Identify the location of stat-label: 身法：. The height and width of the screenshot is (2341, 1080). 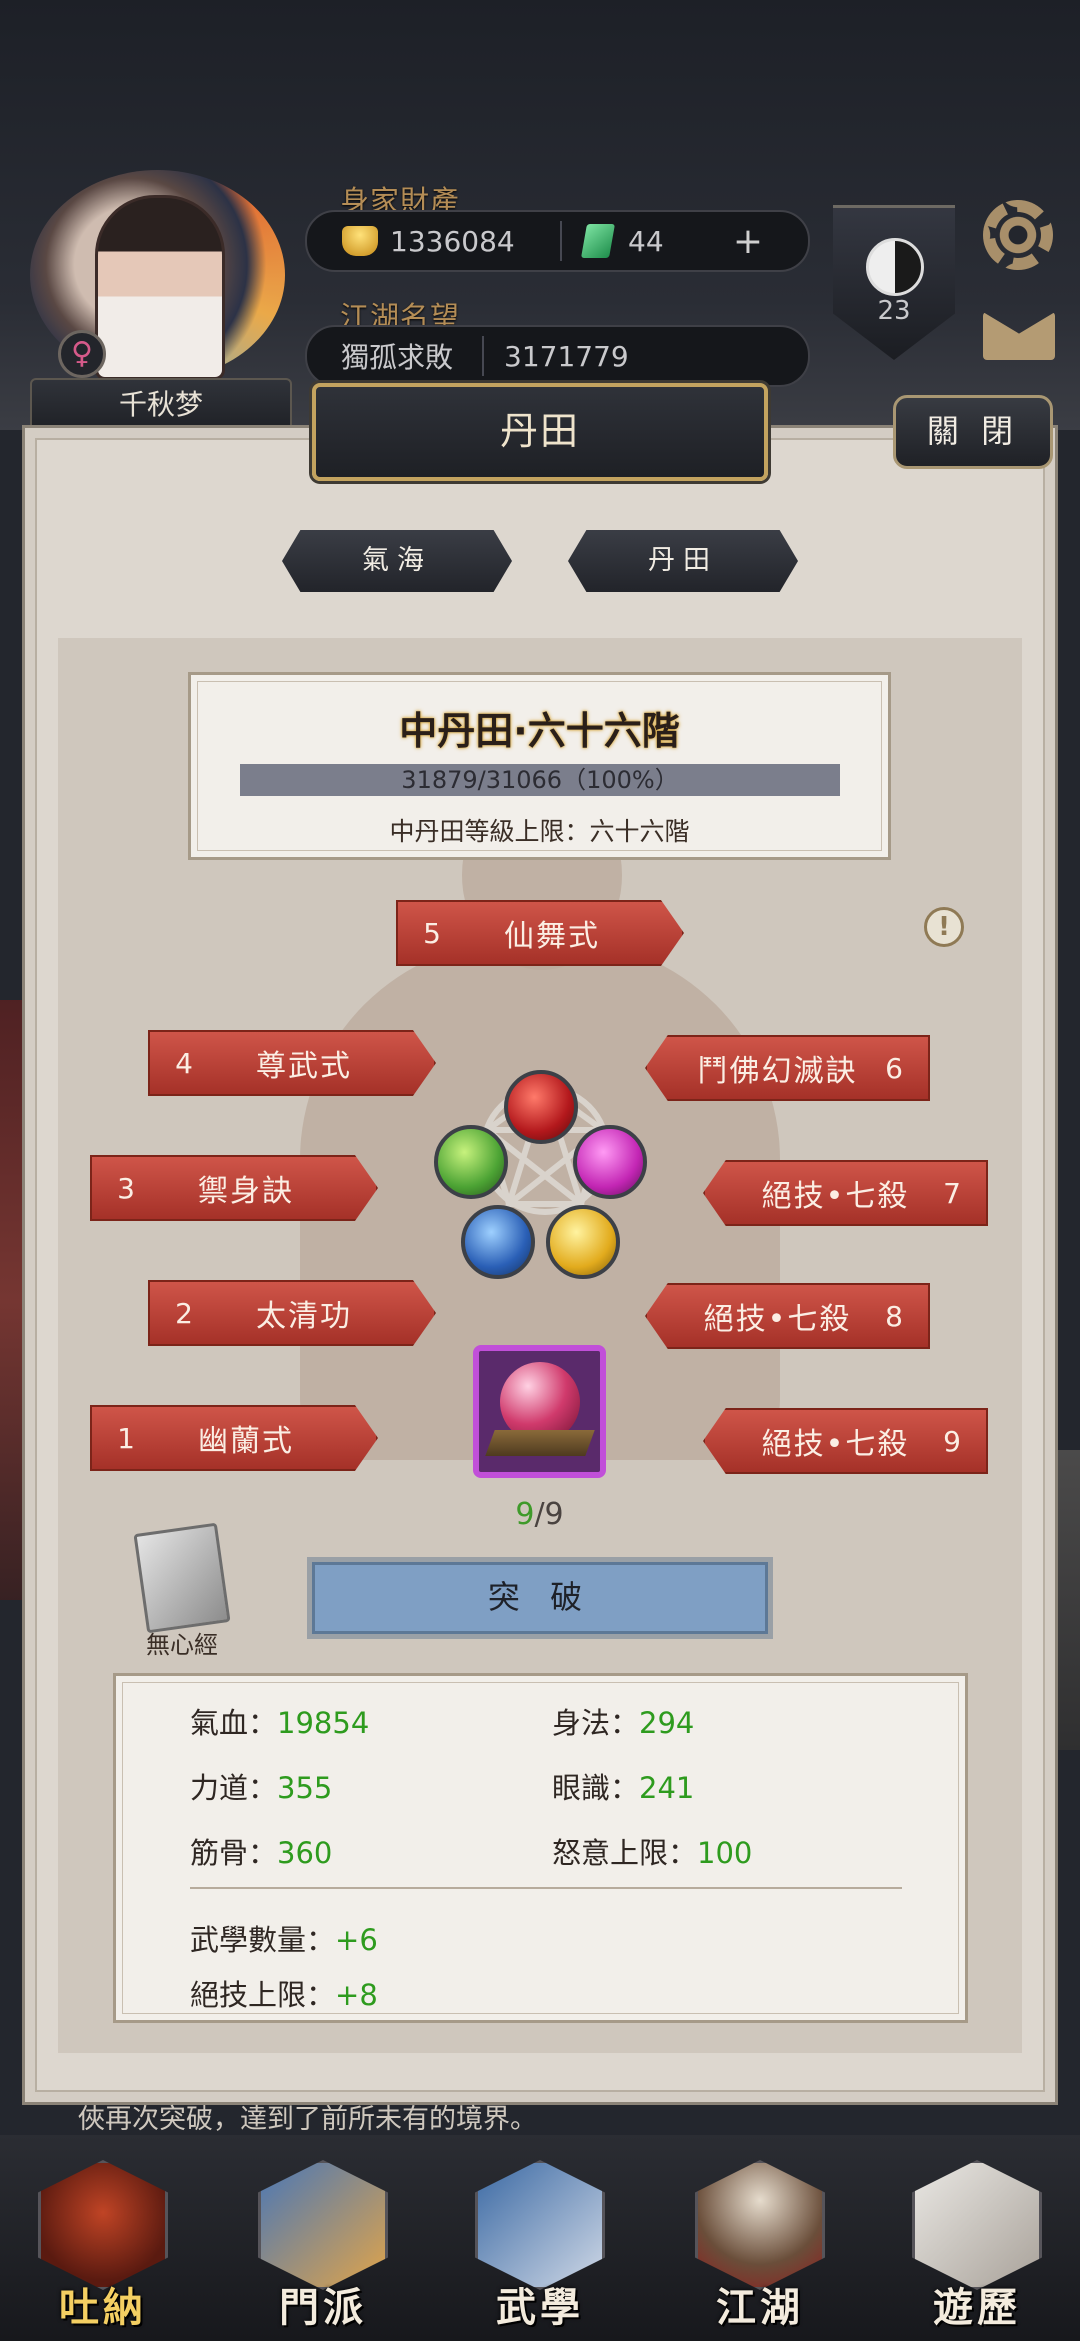
(596, 1723).